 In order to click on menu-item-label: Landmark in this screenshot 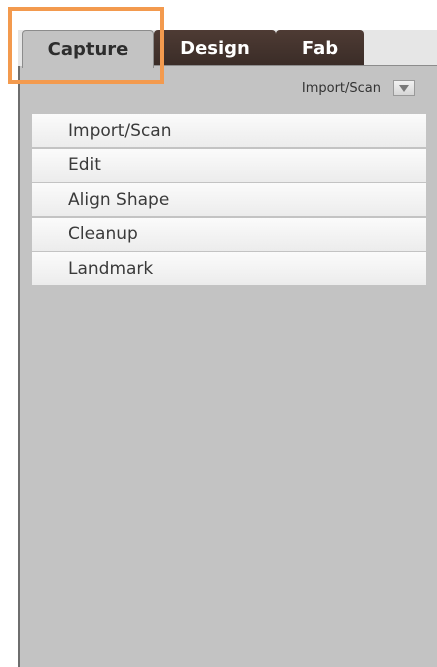, I will do `click(111, 268)`.